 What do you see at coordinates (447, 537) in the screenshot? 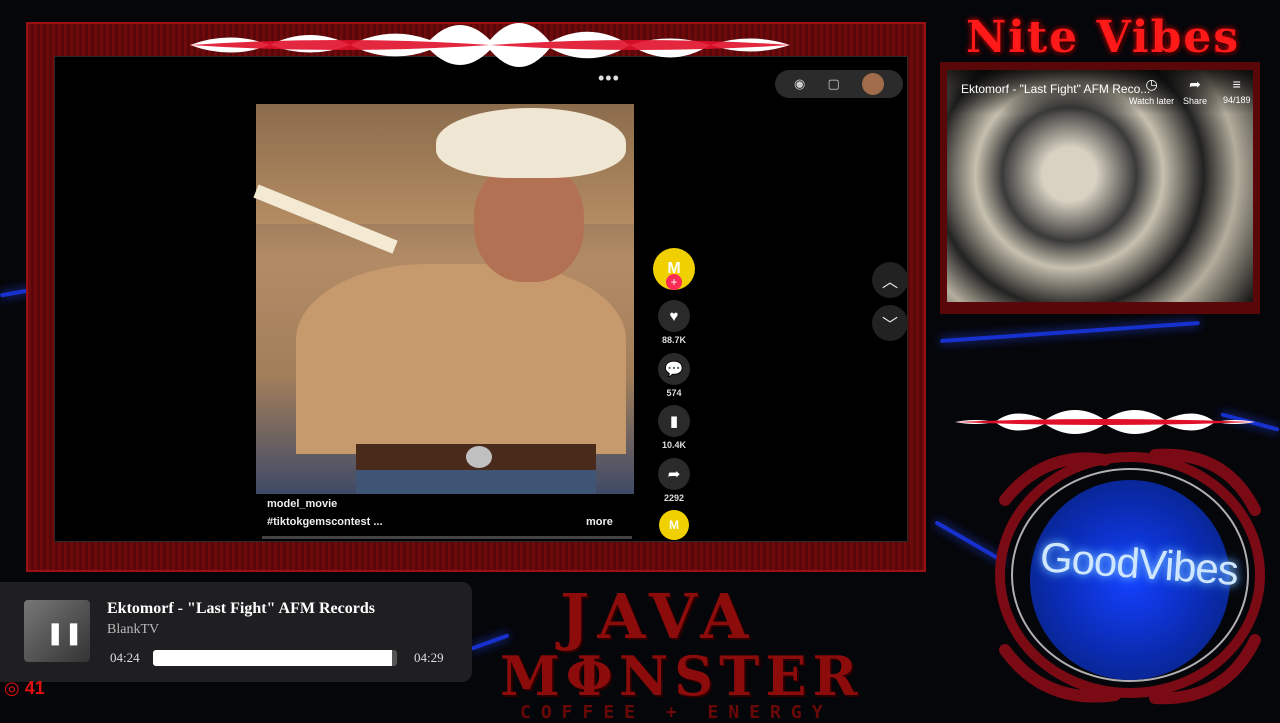
I see `video-progress-bar` at bounding box center [447, 537].